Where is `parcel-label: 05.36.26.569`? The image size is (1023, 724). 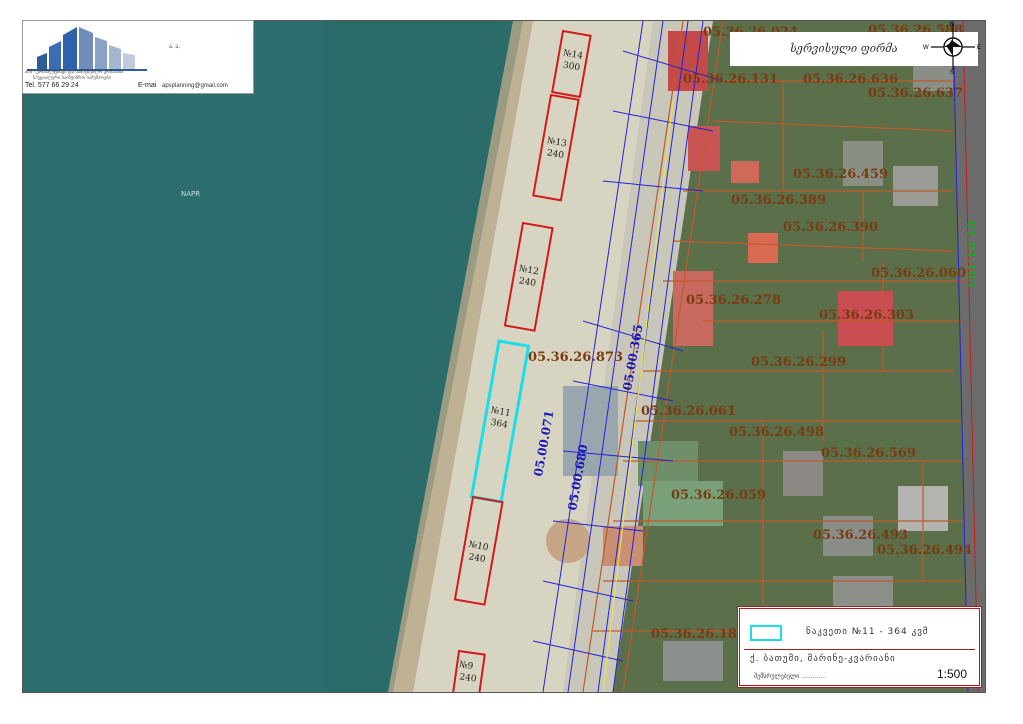
parcel-label: 05.36.26.569 is located at coordinates (868, 453).